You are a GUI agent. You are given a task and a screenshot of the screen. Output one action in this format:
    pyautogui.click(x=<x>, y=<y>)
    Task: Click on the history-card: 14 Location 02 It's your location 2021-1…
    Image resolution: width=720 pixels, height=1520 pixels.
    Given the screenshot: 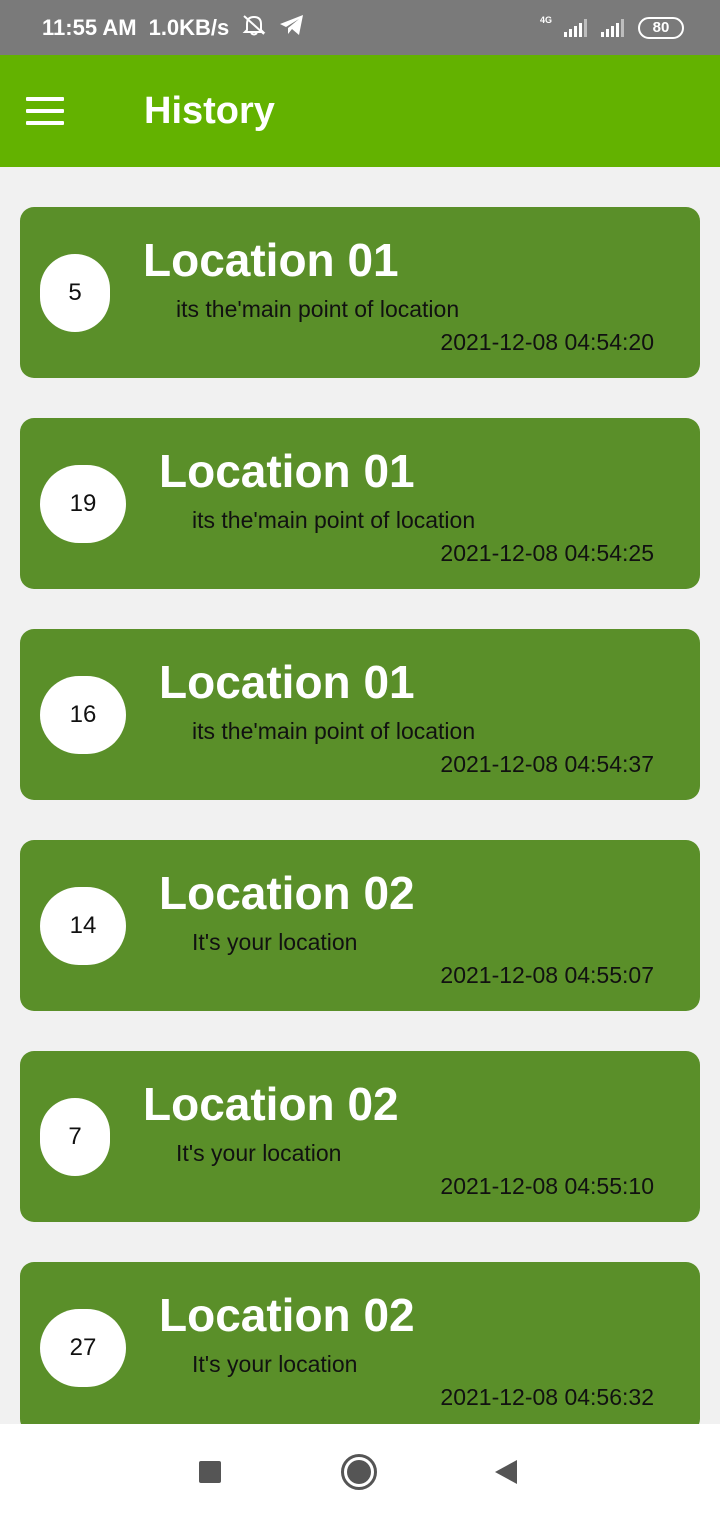 What is the action you would take?
    pyautogui.click(x=360, y=925)
    